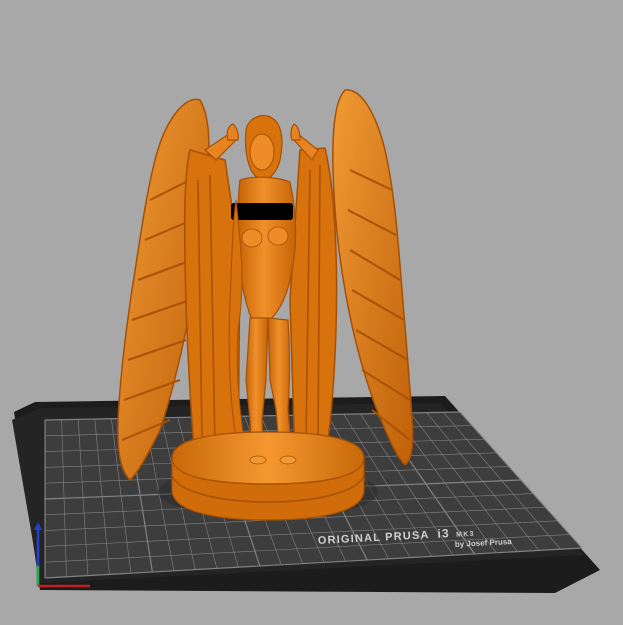 Image resolution: width=623 pixels, height=625 pixels. Describe the element at coordinates (252, 238) in the screenshot. I see `torso-detail-left` at that location.